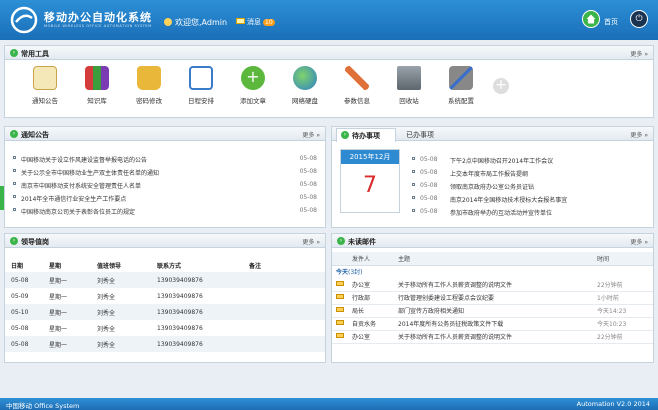 The width and height of the screenshot is (658, 410). What do you see at coordinates (168, 22) in the screenshot?
I see `user-icon` at bounding box center [168, 22].